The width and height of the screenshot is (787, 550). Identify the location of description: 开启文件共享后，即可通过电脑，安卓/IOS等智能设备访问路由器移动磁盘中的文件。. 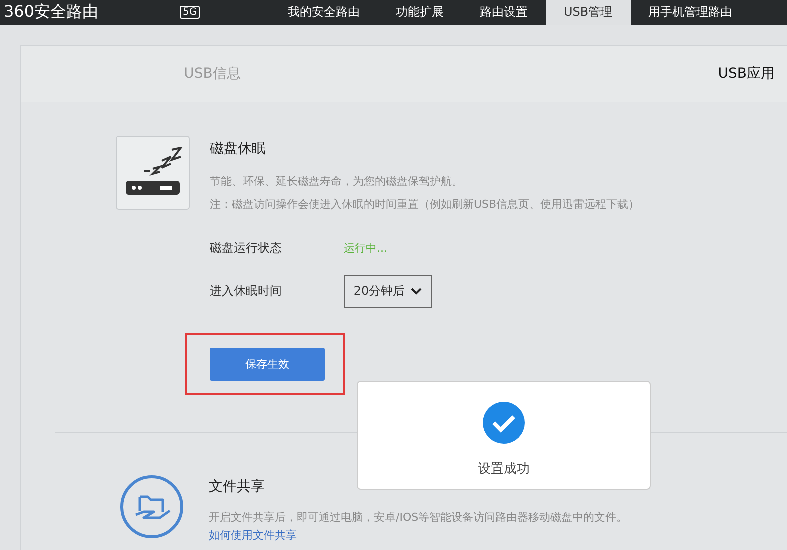
(418, 517).